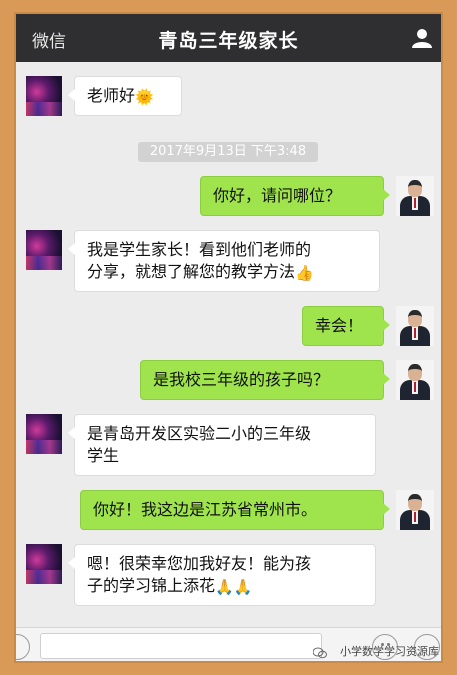 The width and height of the screenshot is (457, 675). Describe the element at coordinates (224, 261) in the screenshot. I see `message-bubble: 我是学生家长！看到他们老师的 分享，就想了解您的教学方法👍` at that location.